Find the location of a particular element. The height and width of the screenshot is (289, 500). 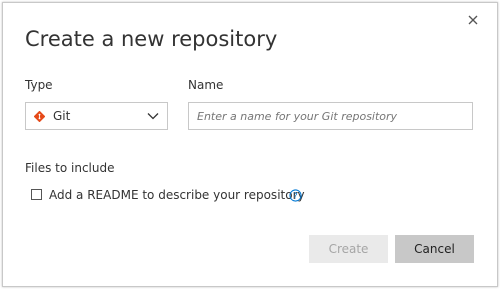

create-button: Create is located at coordinates (348, 249).